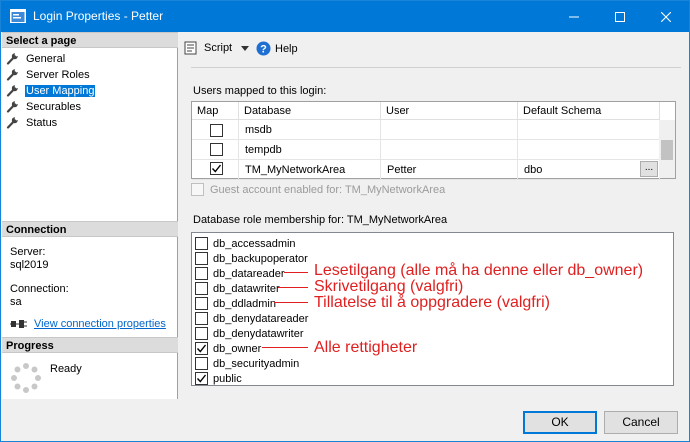 This screenshot has width=690, height=442. I want to click on user-cell: Petter, so click(449, 170).